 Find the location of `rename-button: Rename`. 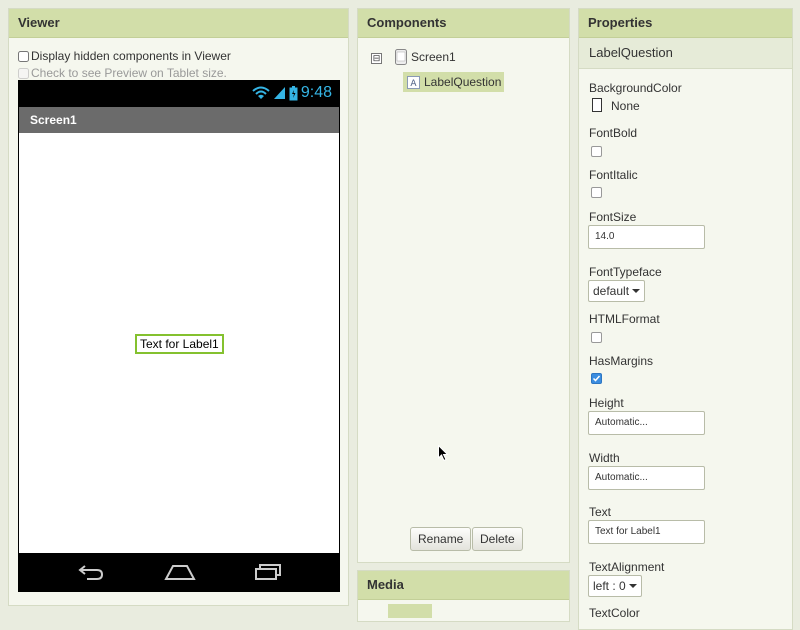

rename-button: Rename is located at coordinates (441, 539).